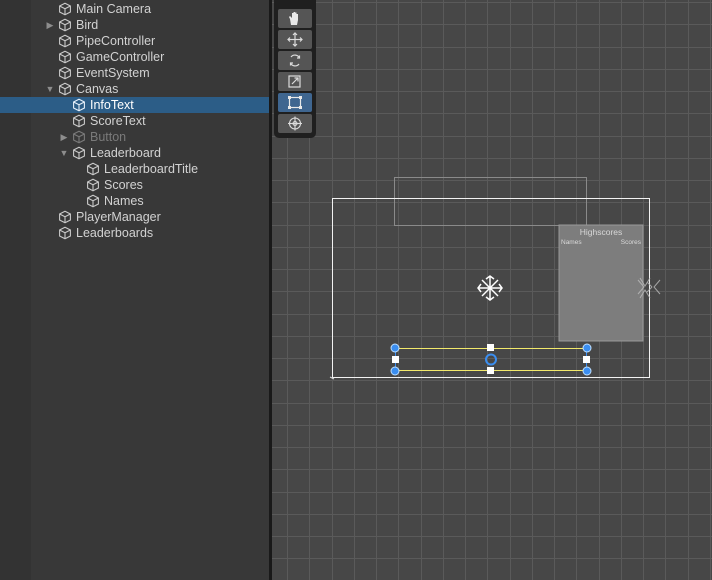 The image size is (712, 580). I want to click on hierarchy-item-scores: Scores, so click(135, 185).